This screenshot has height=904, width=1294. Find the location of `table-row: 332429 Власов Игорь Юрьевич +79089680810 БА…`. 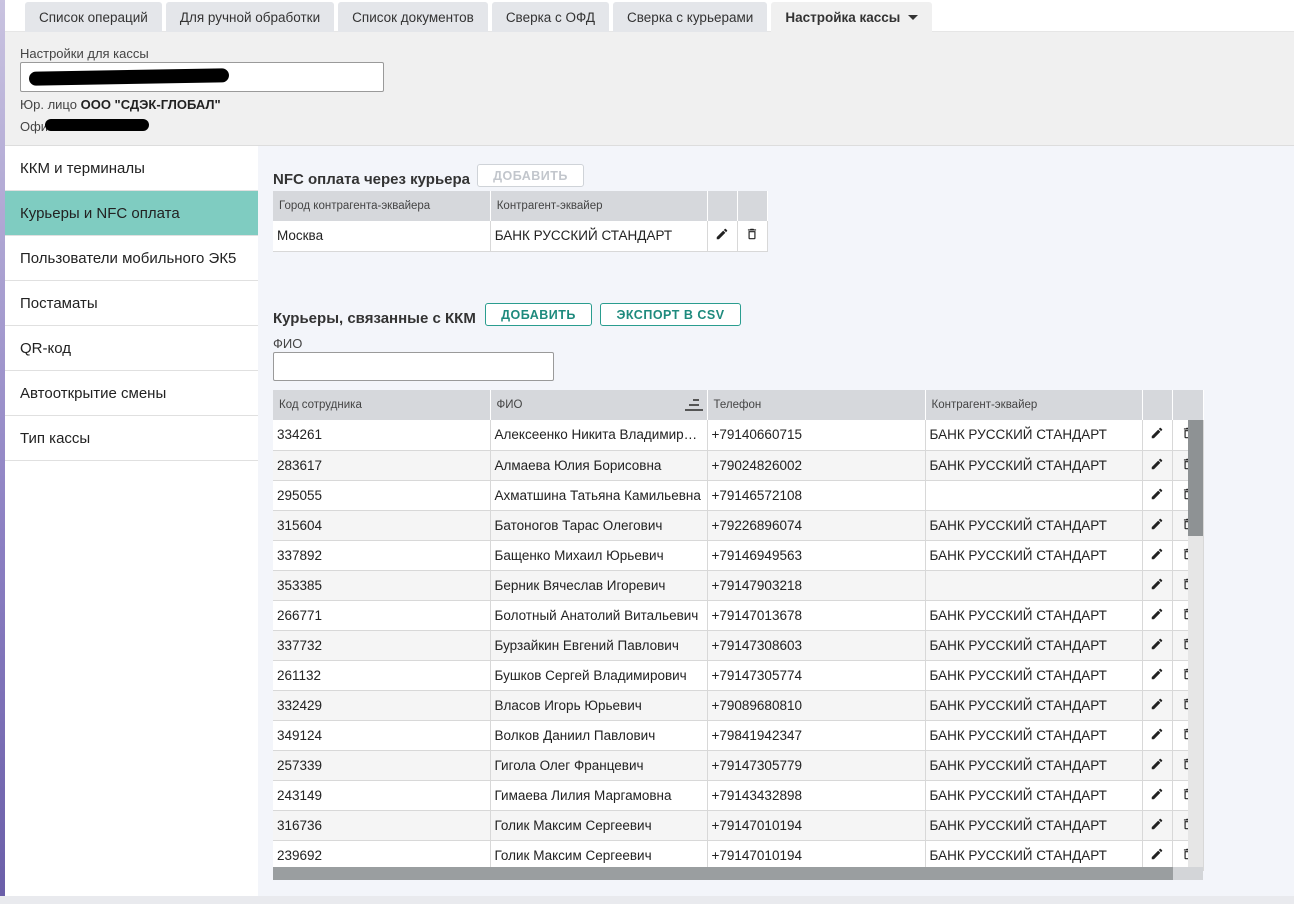

table-row: 332429 Власов Игорь Юрьевич +79089680810 БА… is located at coordinates (738, 705).